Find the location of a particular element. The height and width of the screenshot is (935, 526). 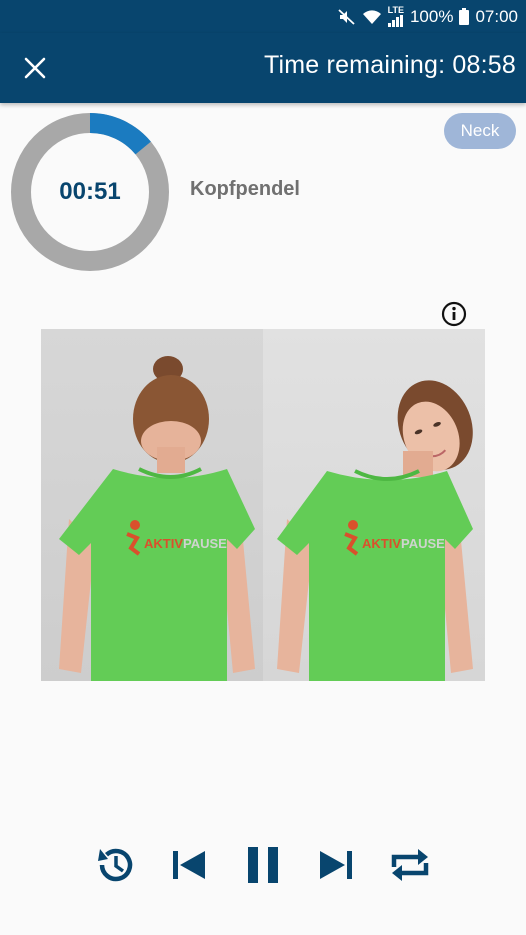

playback-controls is located at coordinates (263, 865).